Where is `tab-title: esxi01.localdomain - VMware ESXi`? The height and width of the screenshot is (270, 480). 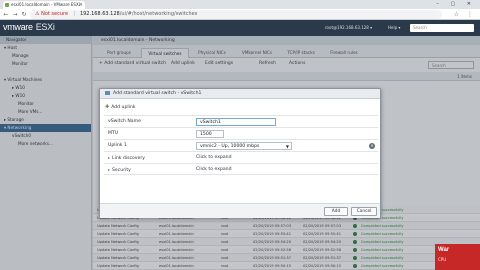 tab-title: esxi01.localdomain - VMware ESXi is located at coordinates (45, 4).